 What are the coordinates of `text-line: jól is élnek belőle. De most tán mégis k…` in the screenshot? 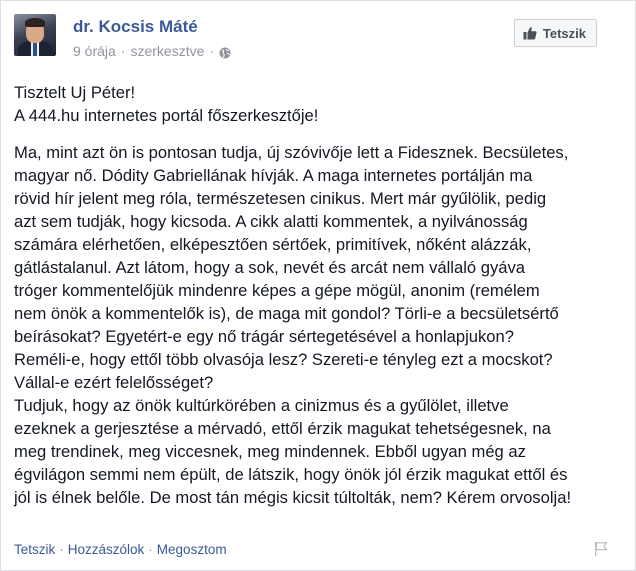 It's located at (293, 497).